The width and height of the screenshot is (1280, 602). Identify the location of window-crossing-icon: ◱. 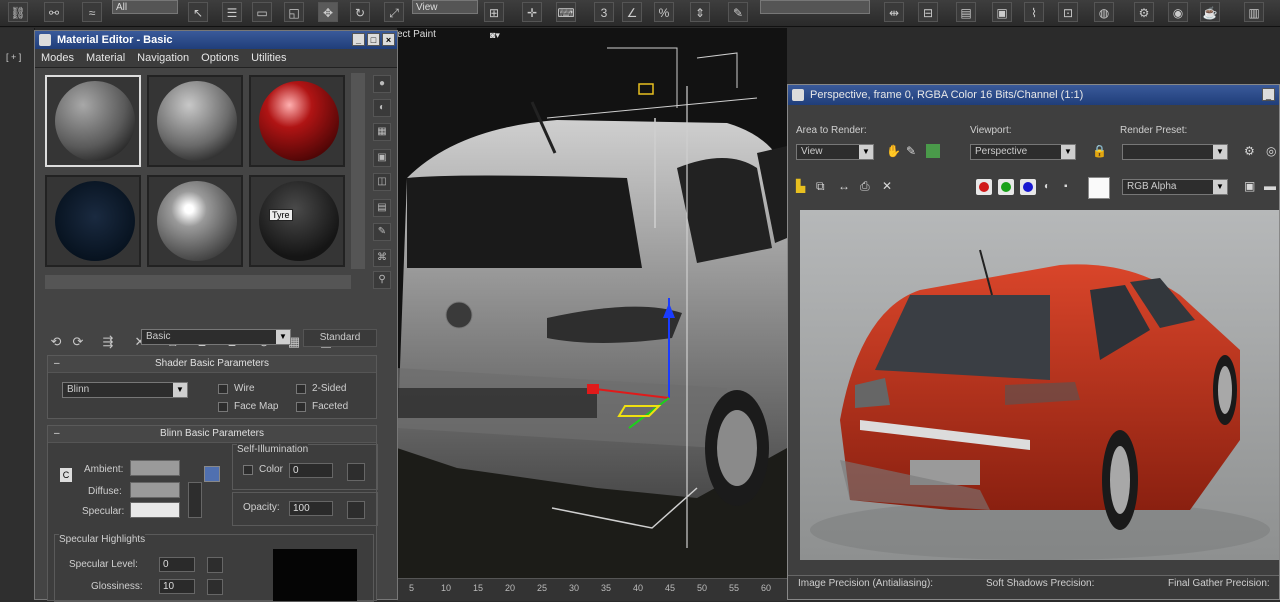
(294, 12).